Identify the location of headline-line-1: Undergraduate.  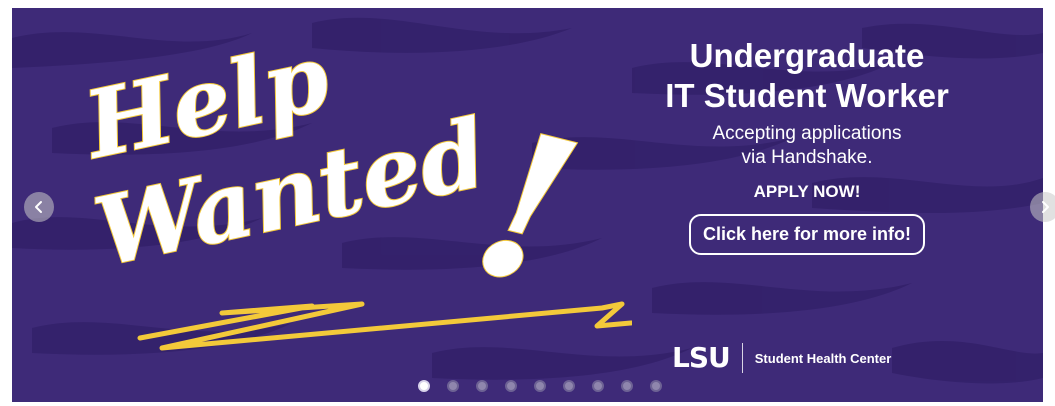
(807, 55).